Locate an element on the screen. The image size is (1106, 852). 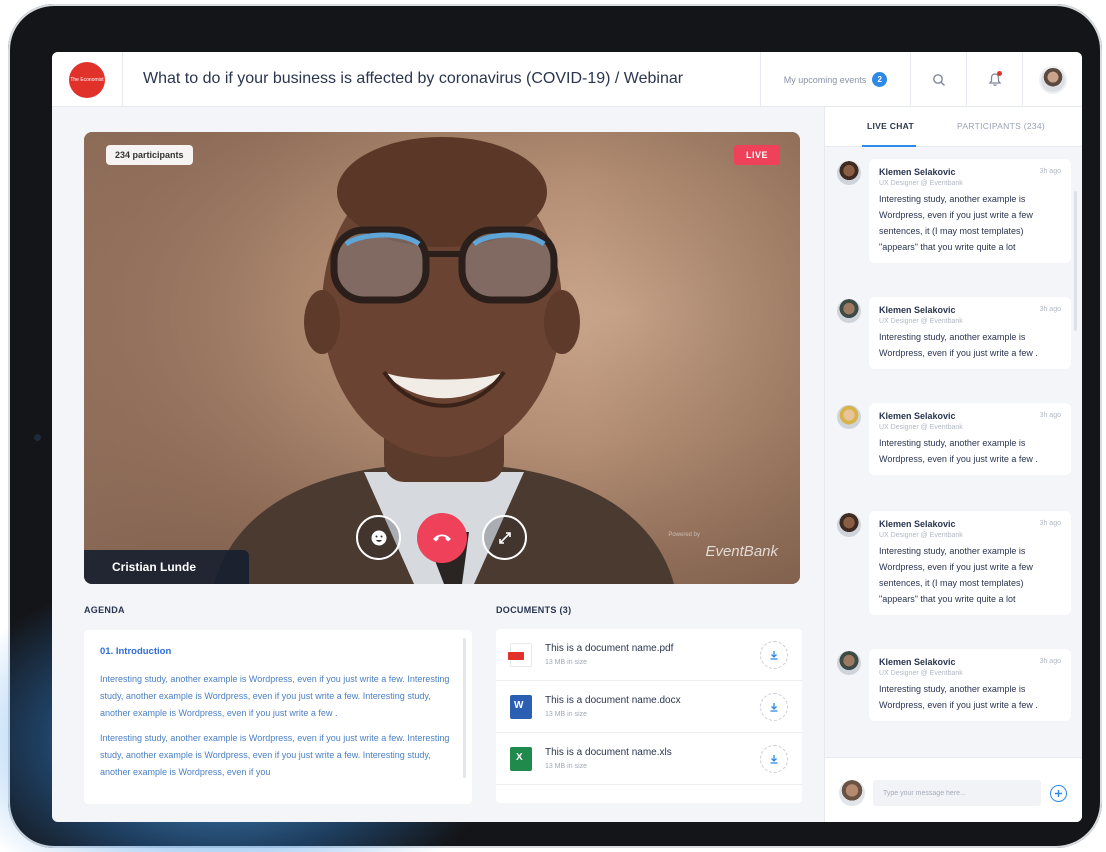
upcoming-events-count-badge: 2 is located at coordinates (880, 79).